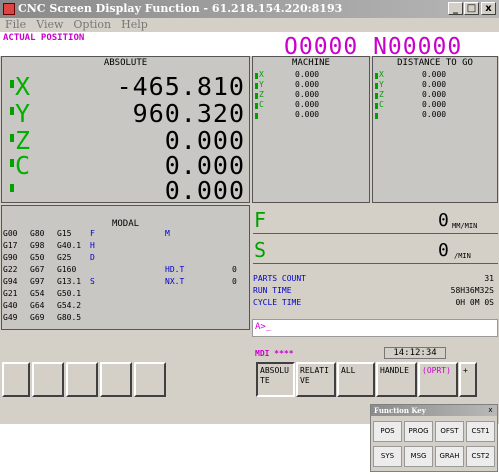 The width and height of the screenshot is (499, 474). Describe the element at coordinates (468, 379) in the screenshot. I see `softkey-next: +` at that location.